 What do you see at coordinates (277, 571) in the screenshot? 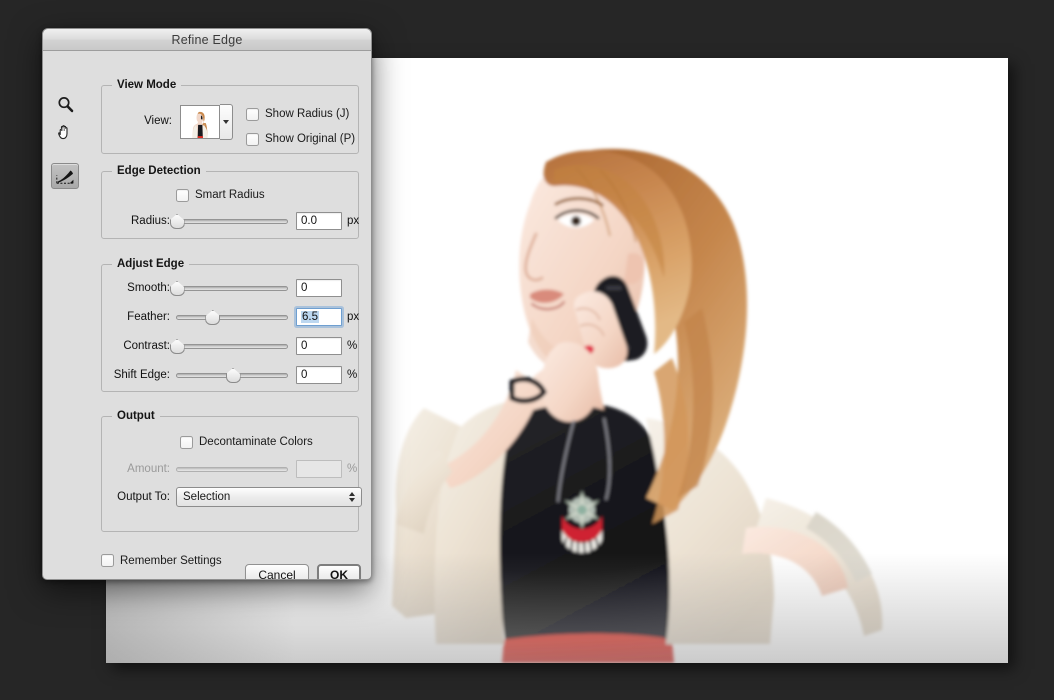
I see `cancel-button: Cancel` at bounding box center [277, 571].